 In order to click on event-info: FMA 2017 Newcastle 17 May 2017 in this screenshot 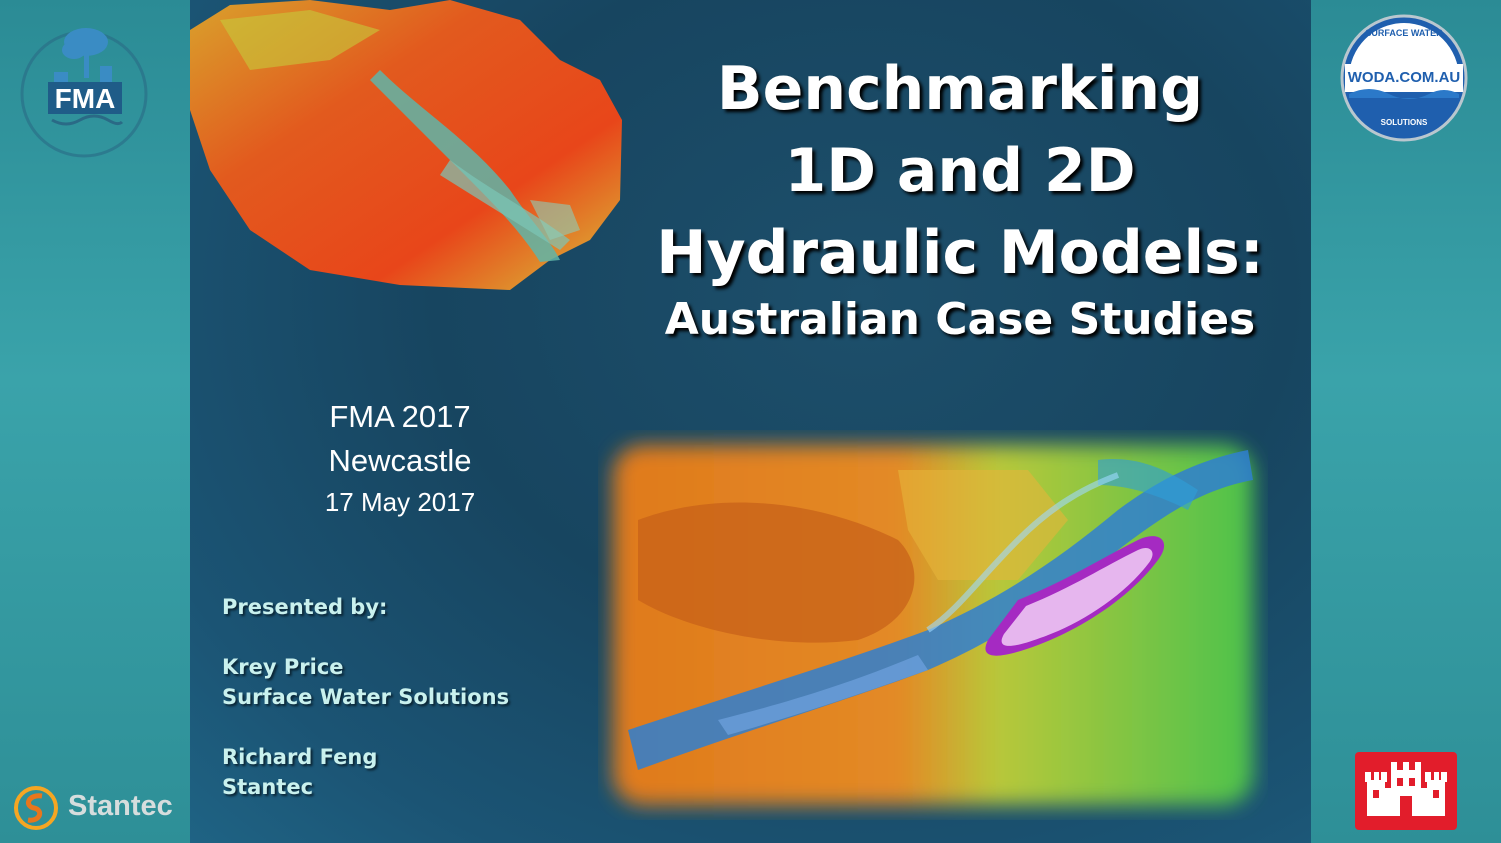, I will do `click(400, 458)`.